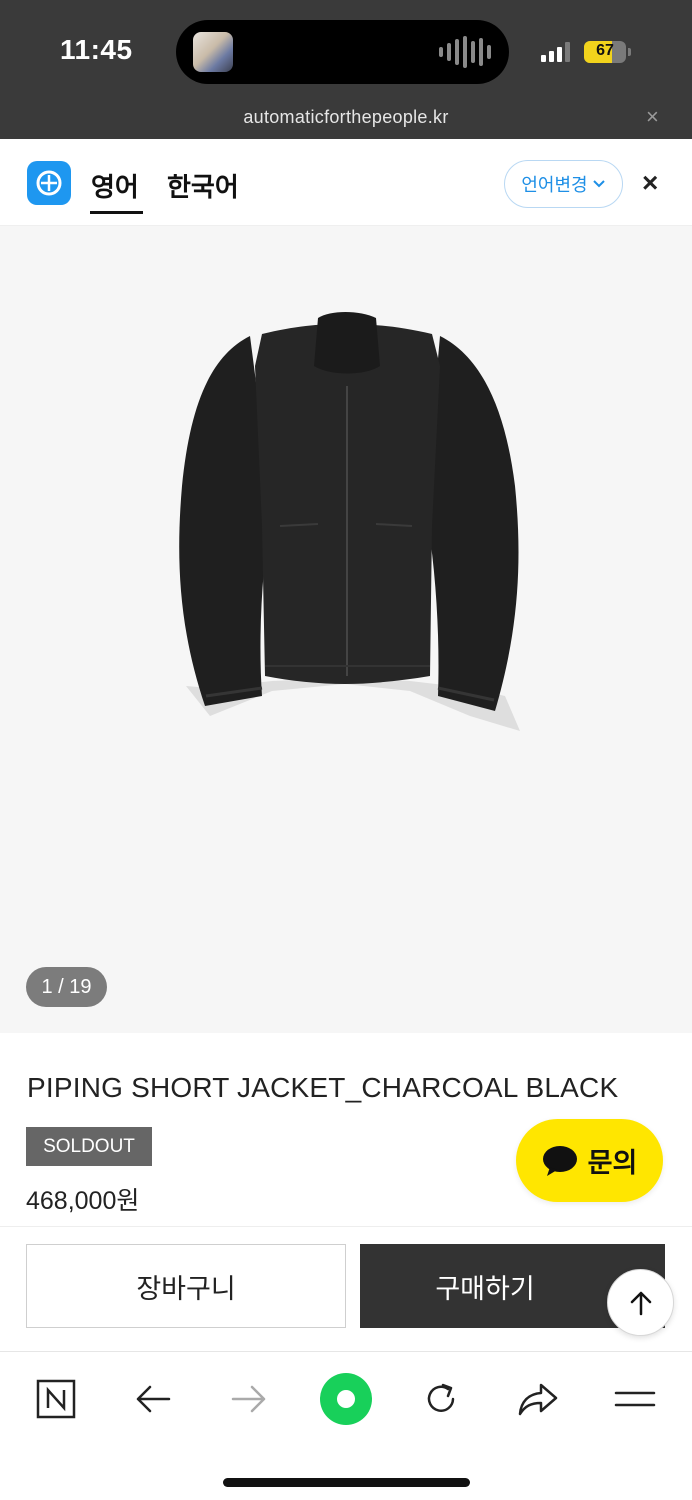  I want to click on product-price: 468,000원, so click(83, 1201).